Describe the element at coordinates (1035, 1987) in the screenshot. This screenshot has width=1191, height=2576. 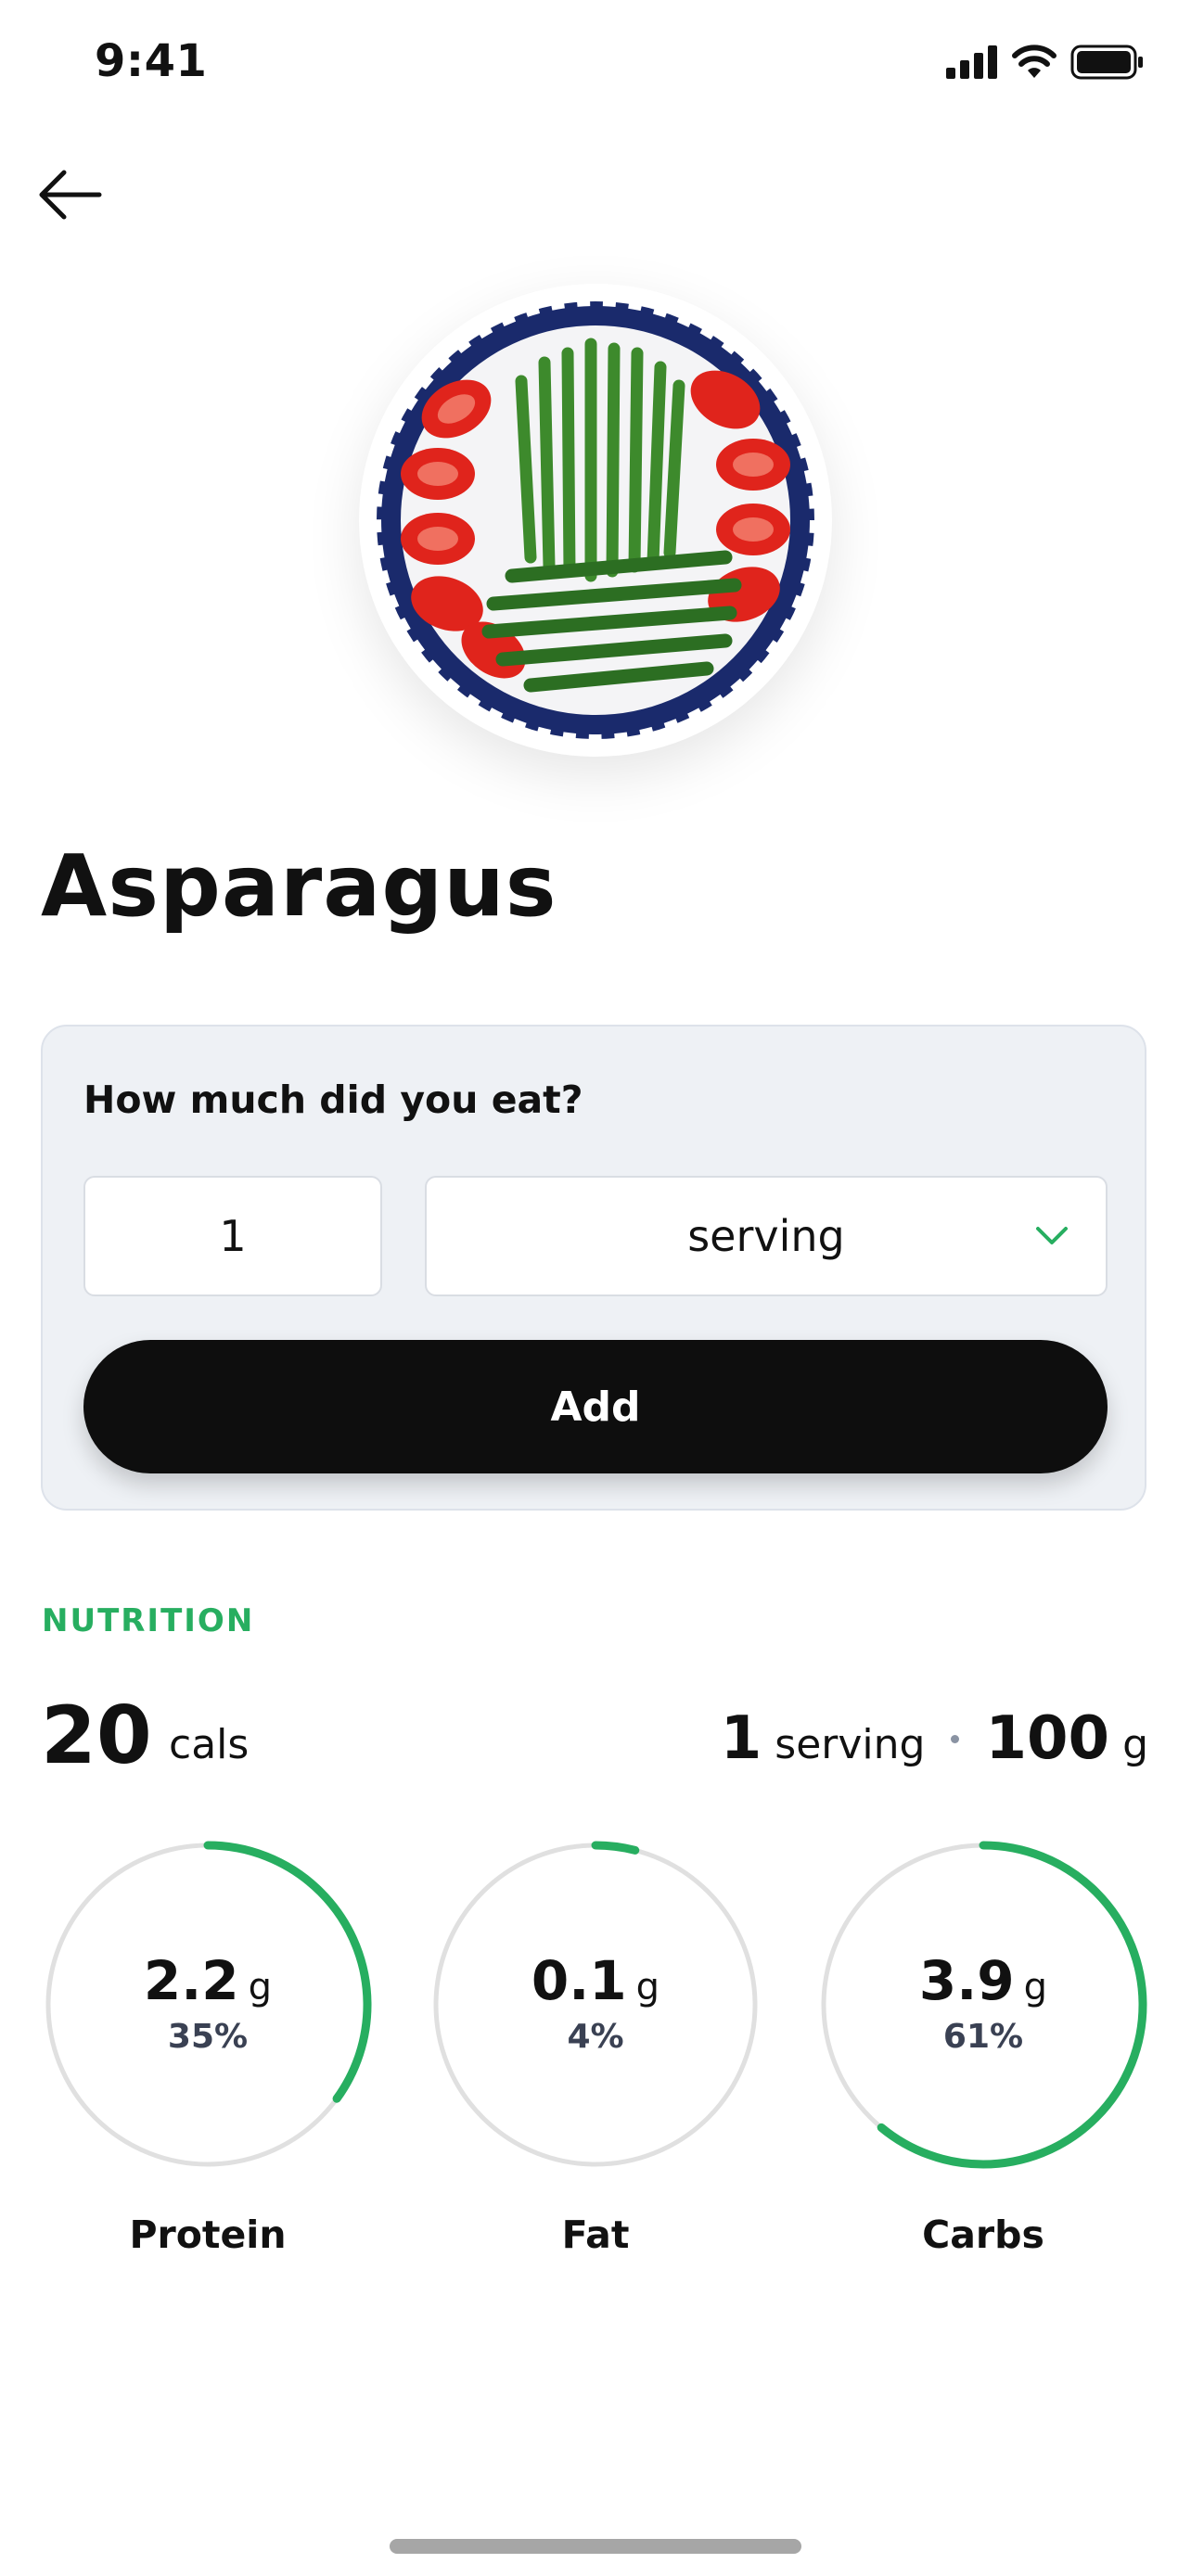
I see `carbs-unit: g` at that location.